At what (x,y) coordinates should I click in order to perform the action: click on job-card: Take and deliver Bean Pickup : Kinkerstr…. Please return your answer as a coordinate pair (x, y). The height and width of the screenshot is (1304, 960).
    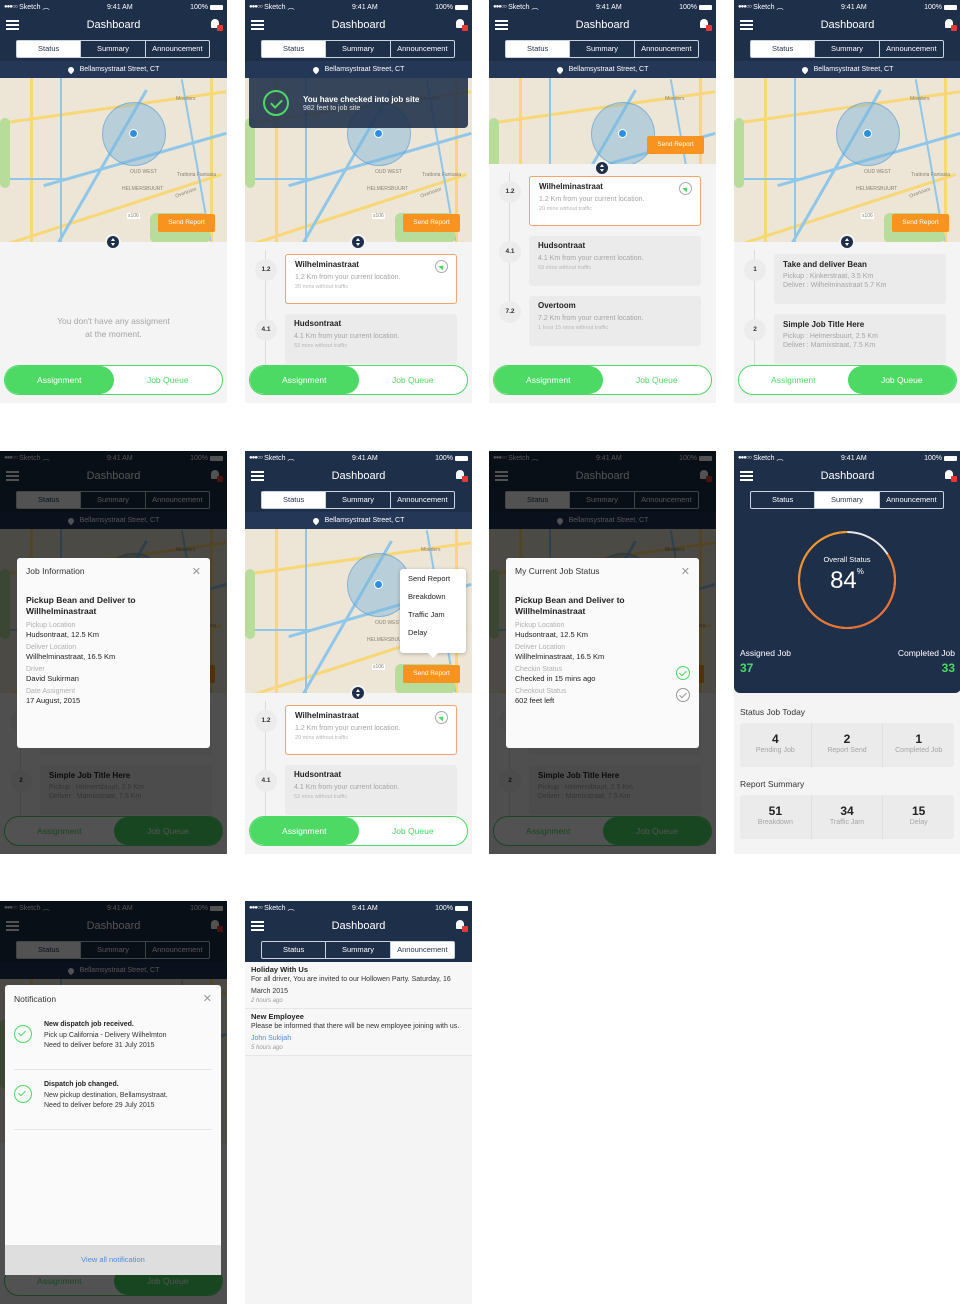
    Looking at the image, I should click on (860, 279).